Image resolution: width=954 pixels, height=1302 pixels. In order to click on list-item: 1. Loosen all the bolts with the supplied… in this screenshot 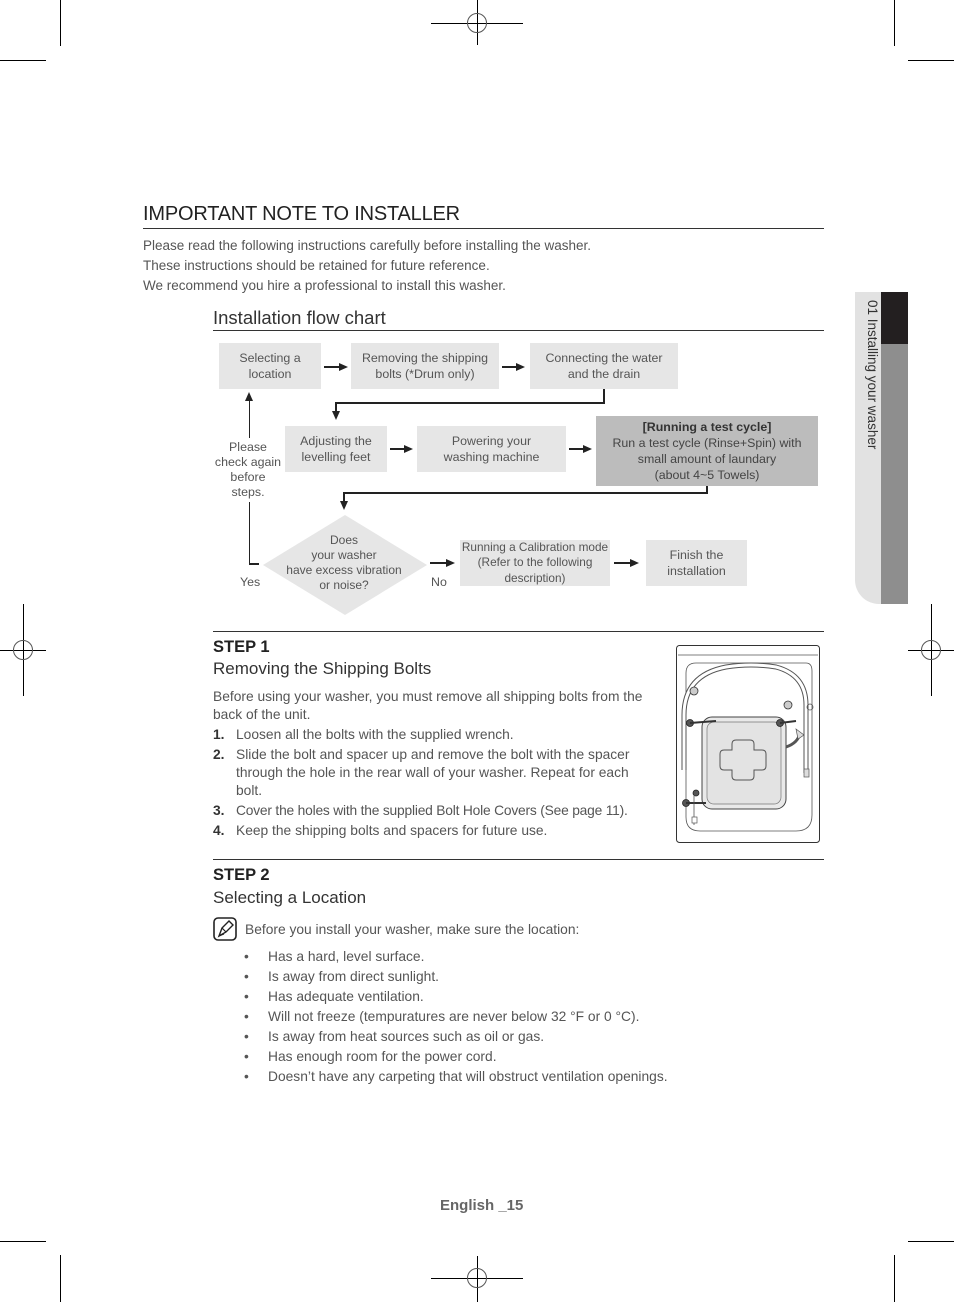, I will do `click(363, 734)`.